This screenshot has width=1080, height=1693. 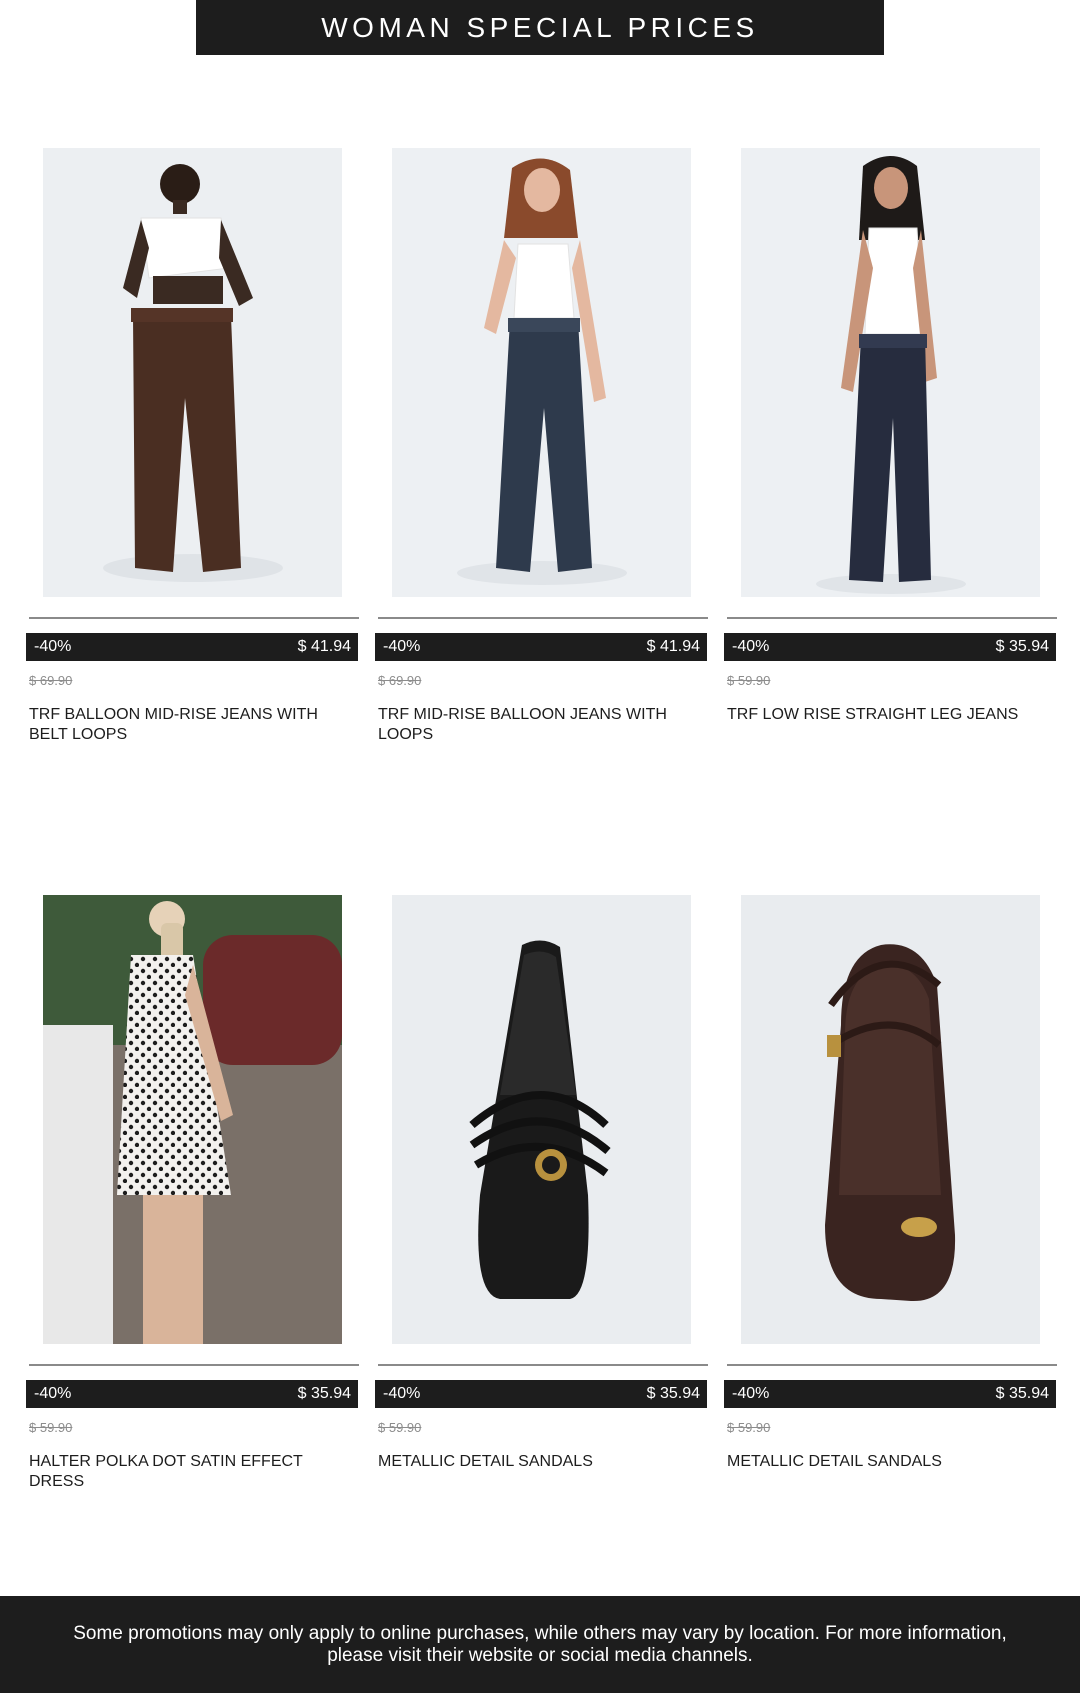 I want to click on product-name: TRF MID-RISE BALLOON JEANS WITH LOOPS, so click(x=538, y=725).